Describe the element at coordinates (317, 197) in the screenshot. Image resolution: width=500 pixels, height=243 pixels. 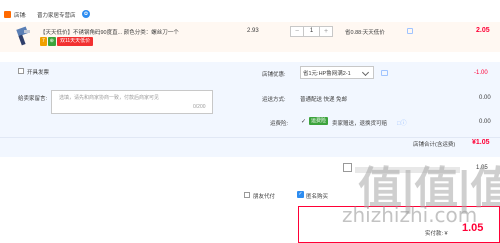
I see `anonymous-label: 匿名购买` at that location.